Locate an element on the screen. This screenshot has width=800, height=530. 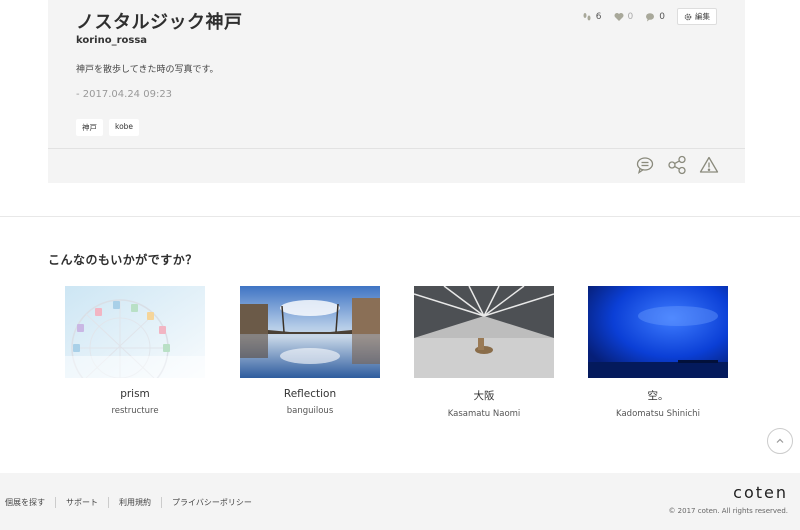
comment-icon is located at coordinates (645, 165).